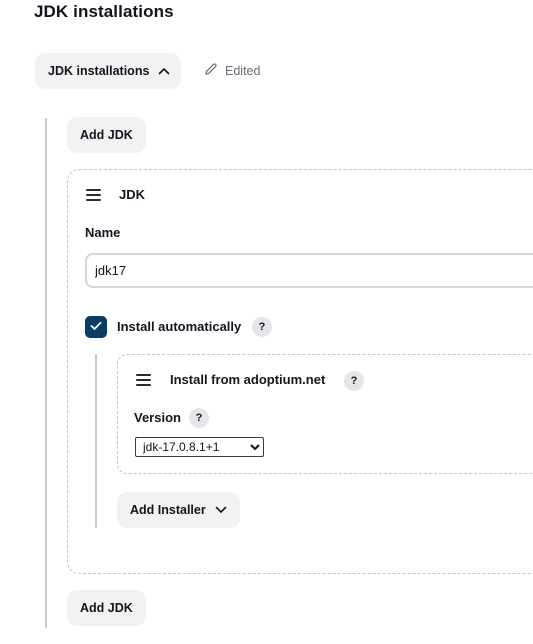 The height and width of the screenshot is (644, 533). What do you see at coordinates (354, 381) in the screenshot?
I see `help-icon-installer: ?` at bounding box center [354, 381].